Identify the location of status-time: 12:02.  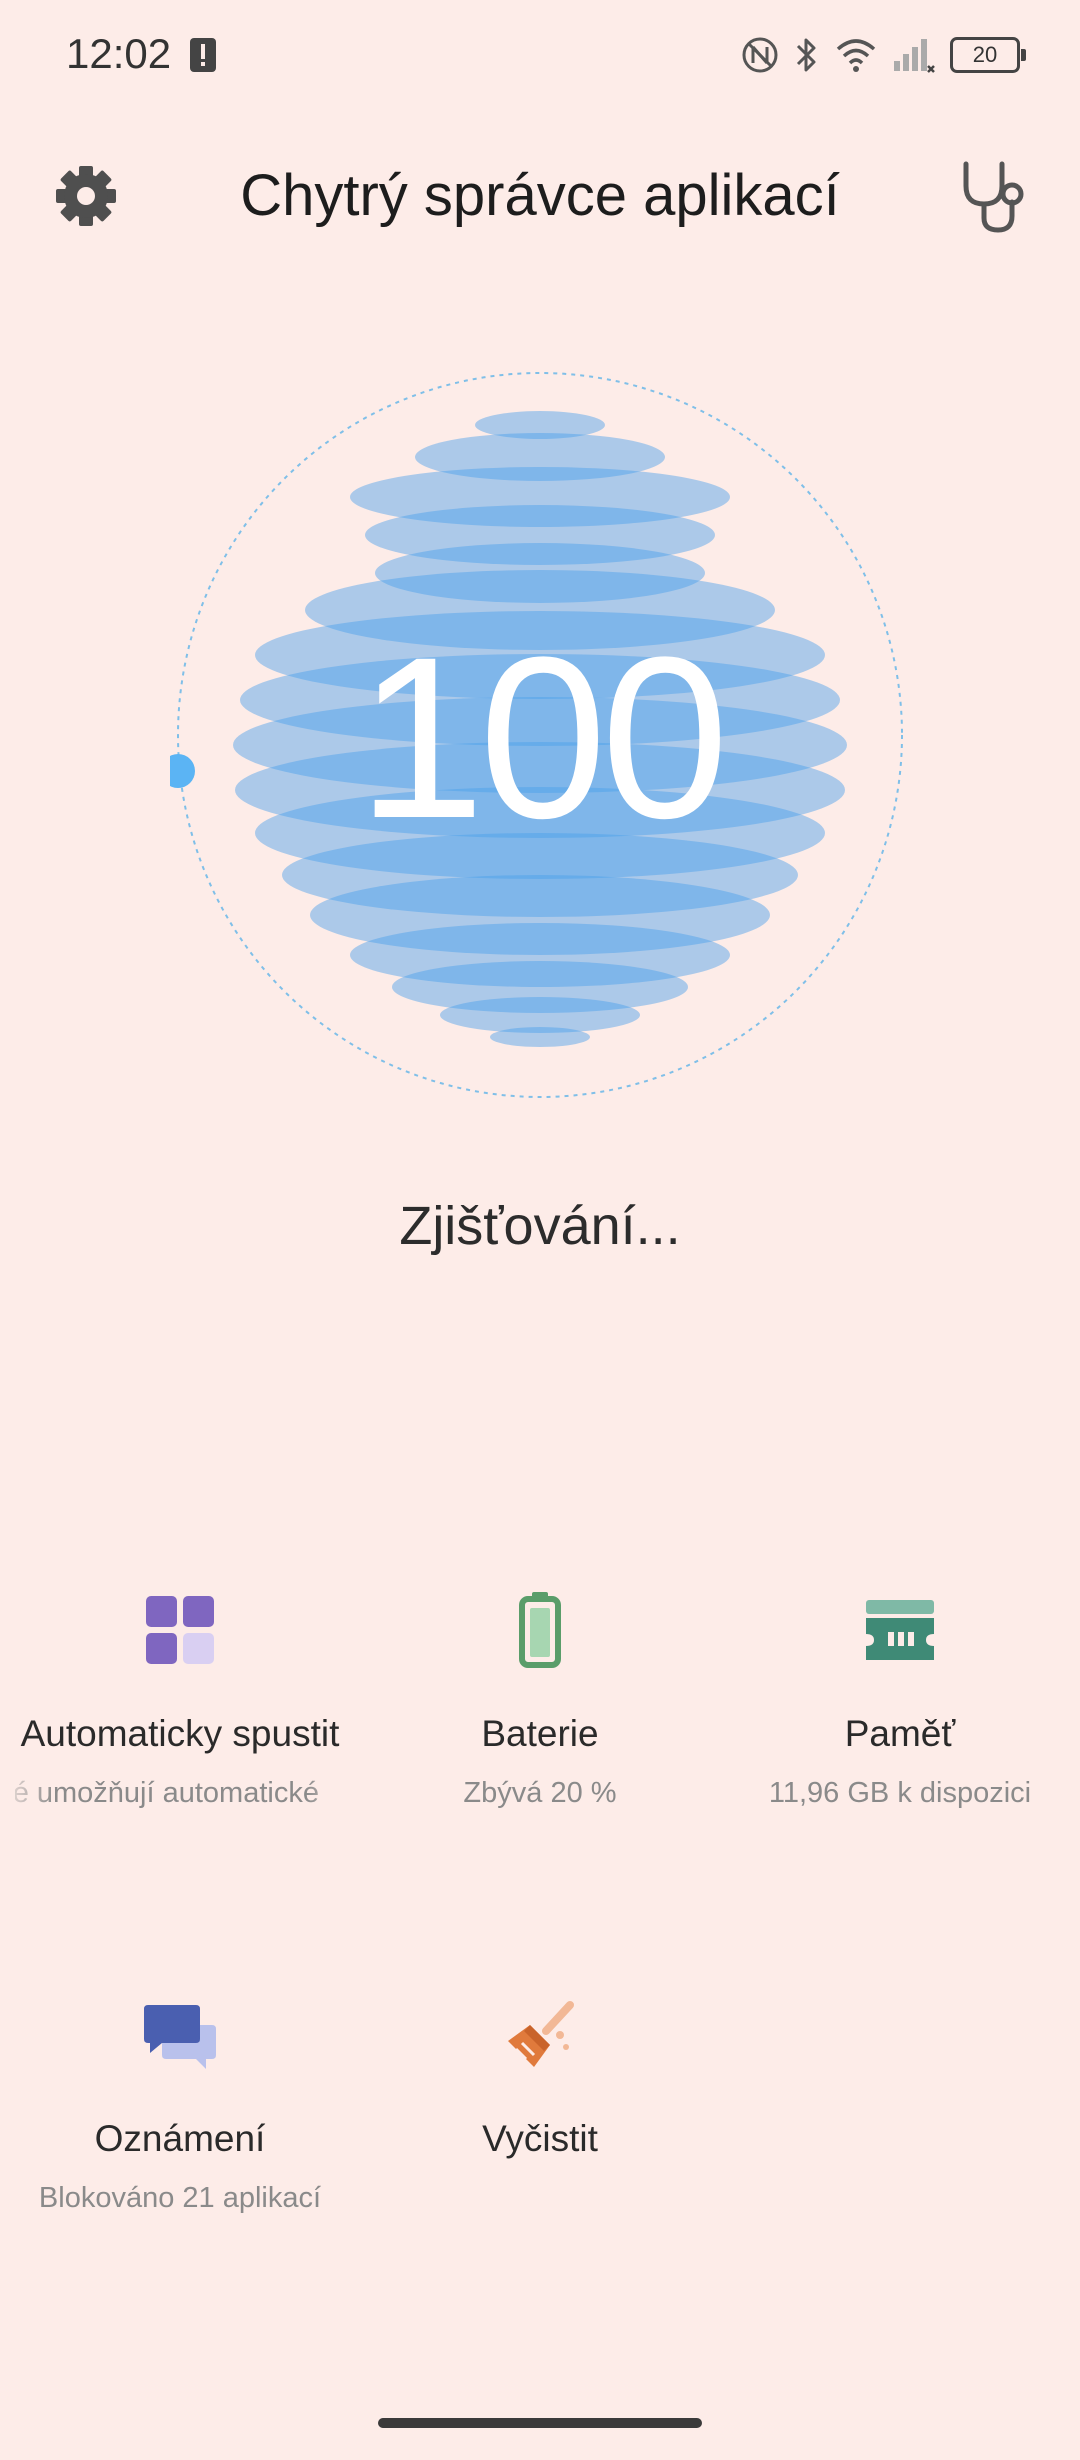
(119, 53).